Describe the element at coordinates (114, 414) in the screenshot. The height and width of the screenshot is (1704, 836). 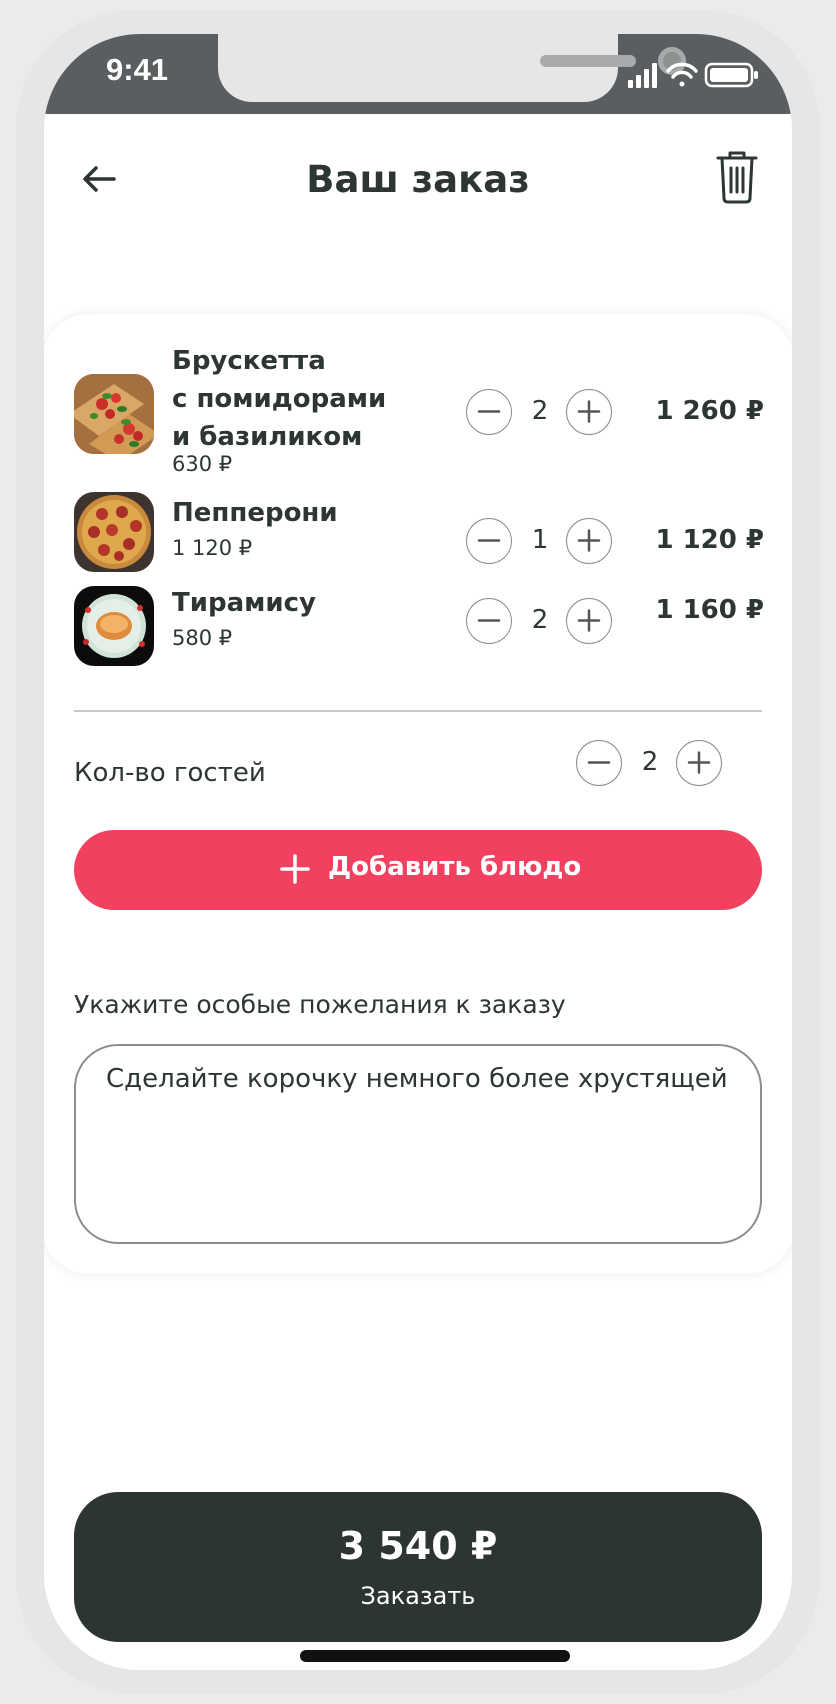
I see `bruschetta-image` at that location.